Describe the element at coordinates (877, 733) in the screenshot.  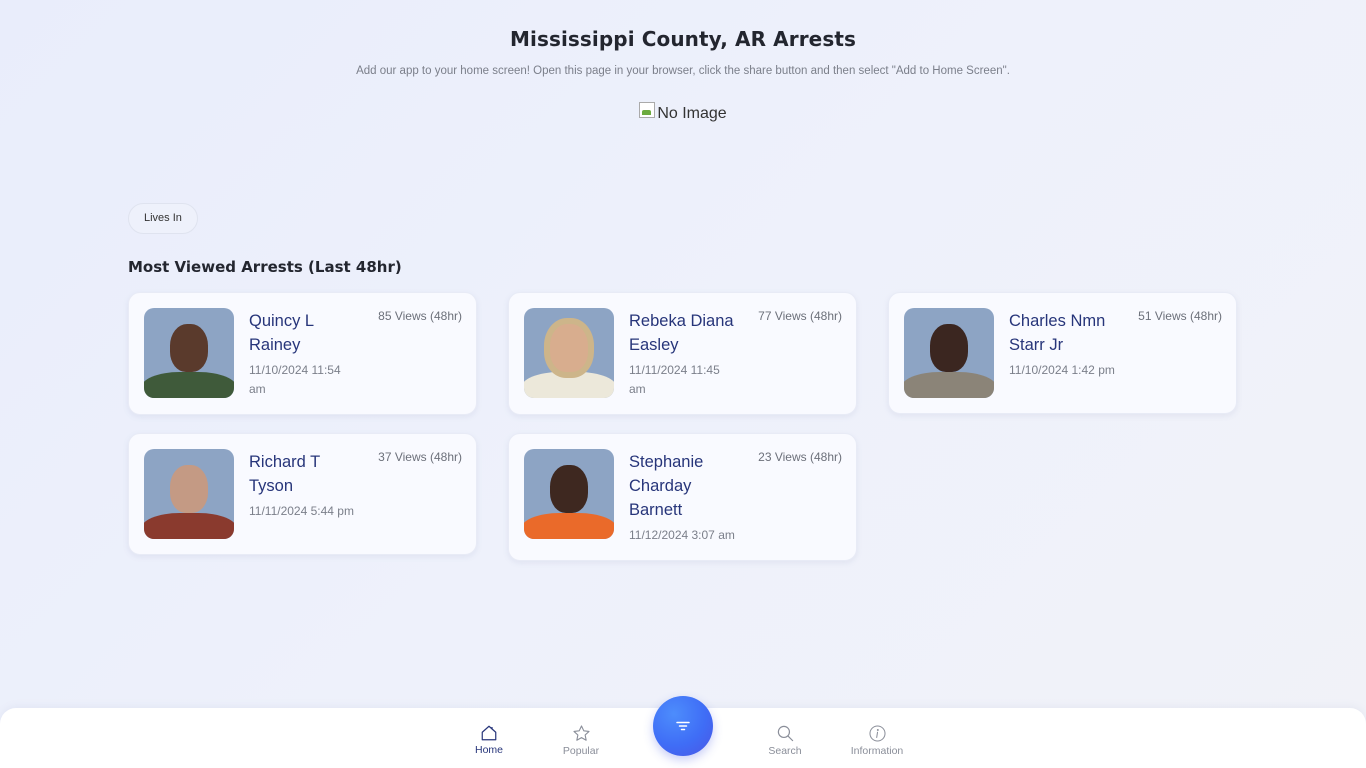
I see `info-icon` at that location.